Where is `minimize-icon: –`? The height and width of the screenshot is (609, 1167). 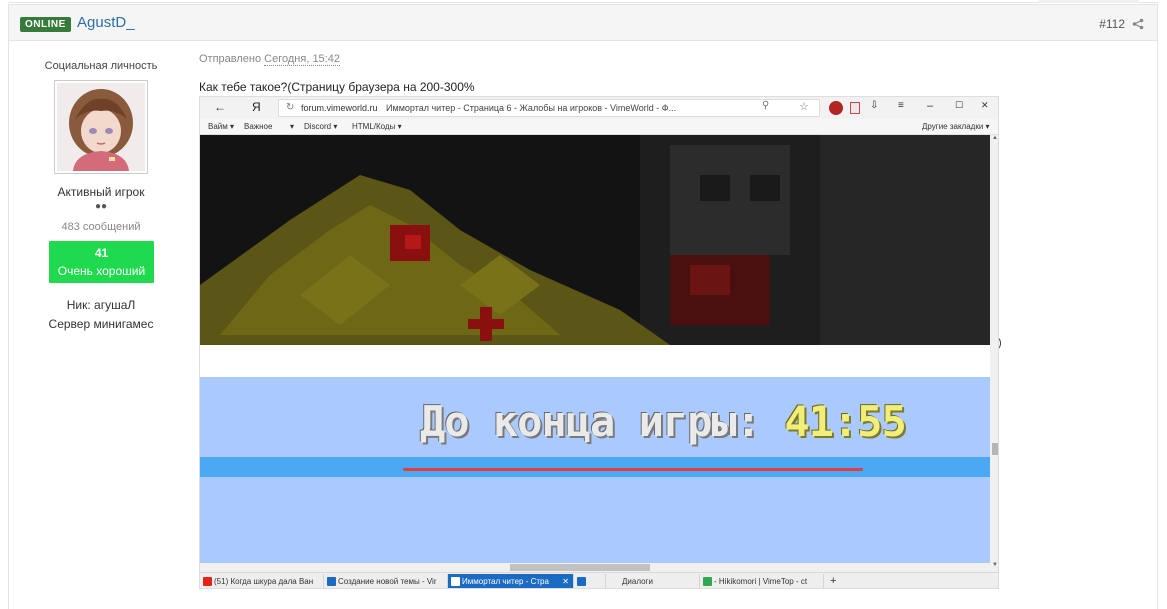
minimize-icon: – is located at coordinates (930, 106).